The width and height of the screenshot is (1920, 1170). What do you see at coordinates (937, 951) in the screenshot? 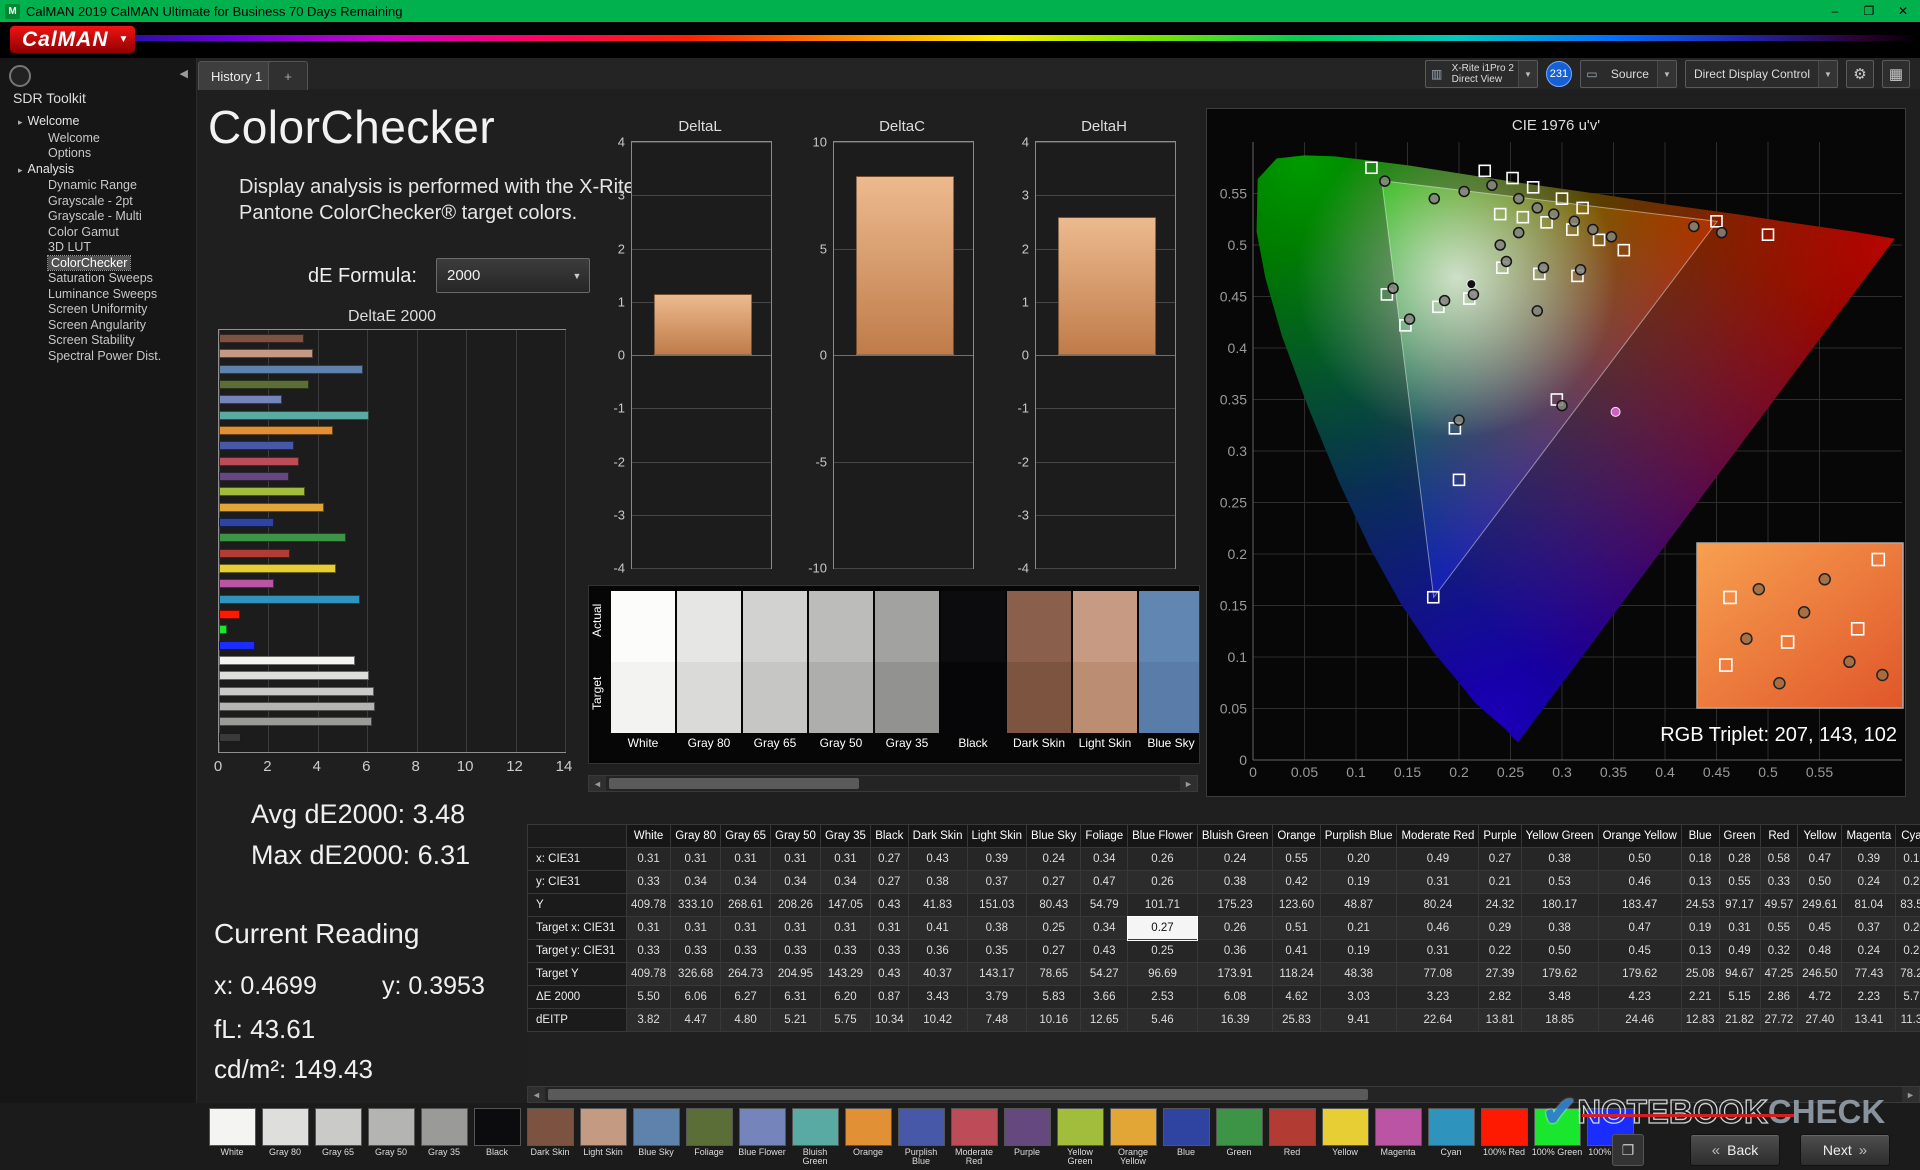
I see `table-cell: 0.36` at bounding box center [937, 951].